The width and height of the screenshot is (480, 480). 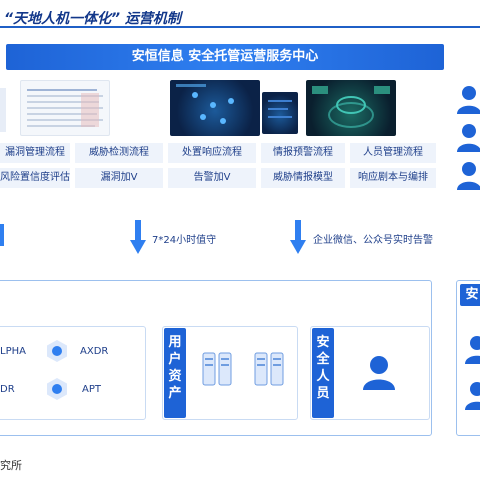 What do you see at coordinates (73, 373) in the screenshot?
I see `product-panel` at bounding box center [73, 373].